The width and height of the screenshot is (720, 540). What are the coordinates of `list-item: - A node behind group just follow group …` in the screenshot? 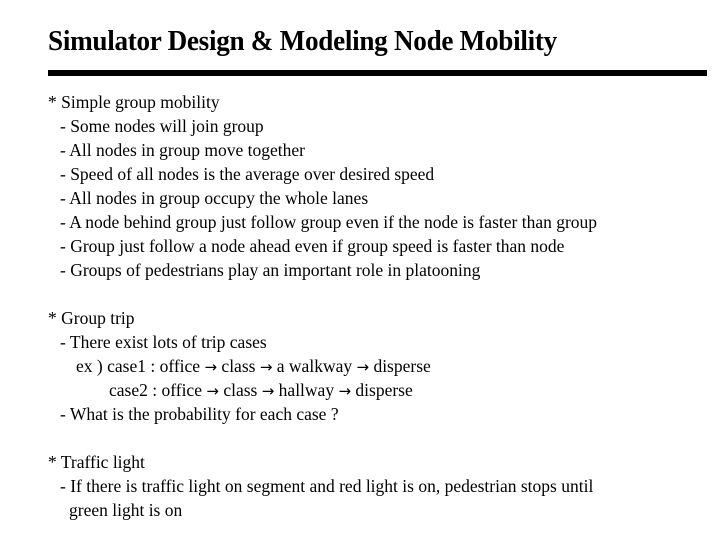 It's located at (329, 222).